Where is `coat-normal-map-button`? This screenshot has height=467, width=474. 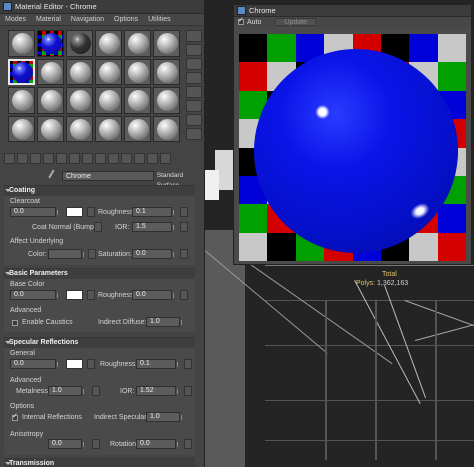 coat-normal-map-button is located at coordinates (98, 227).